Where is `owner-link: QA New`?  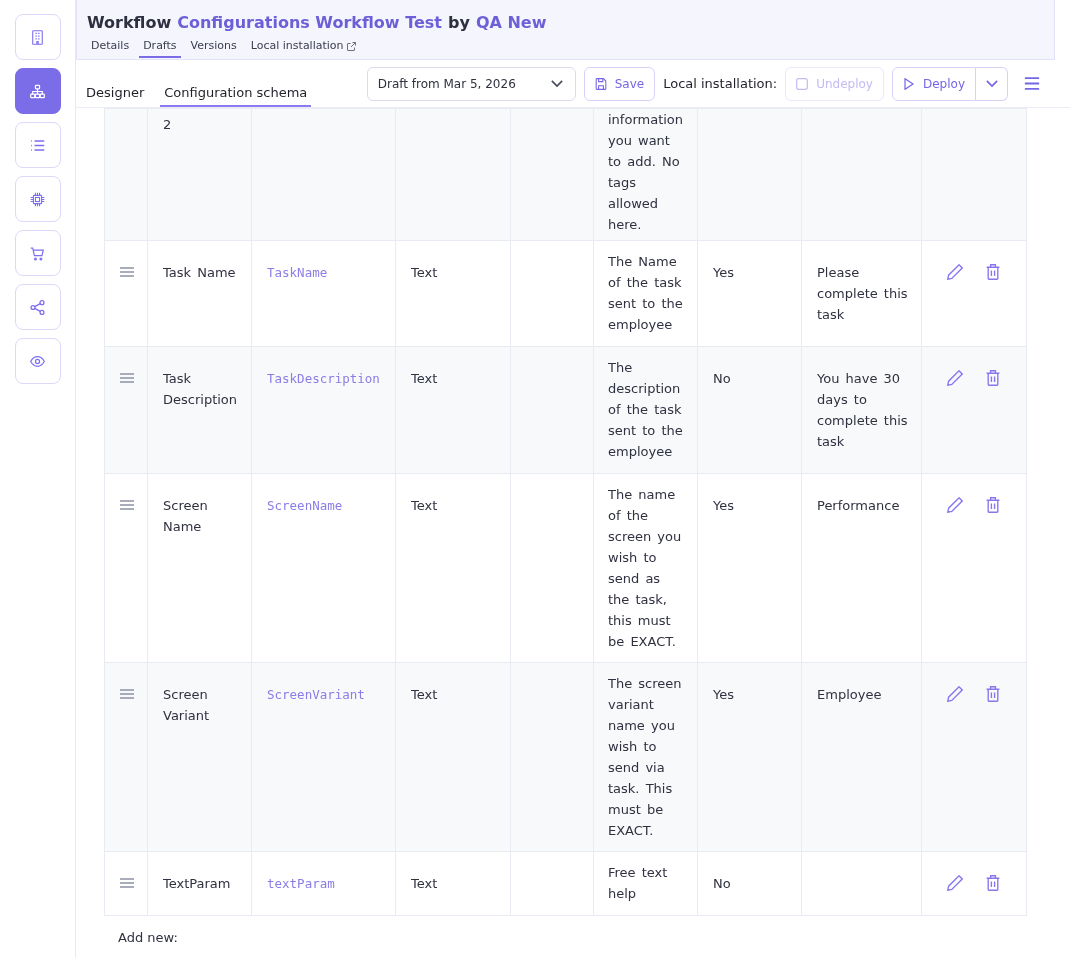 owner-link: QA New is located at coordinates (511, 23).